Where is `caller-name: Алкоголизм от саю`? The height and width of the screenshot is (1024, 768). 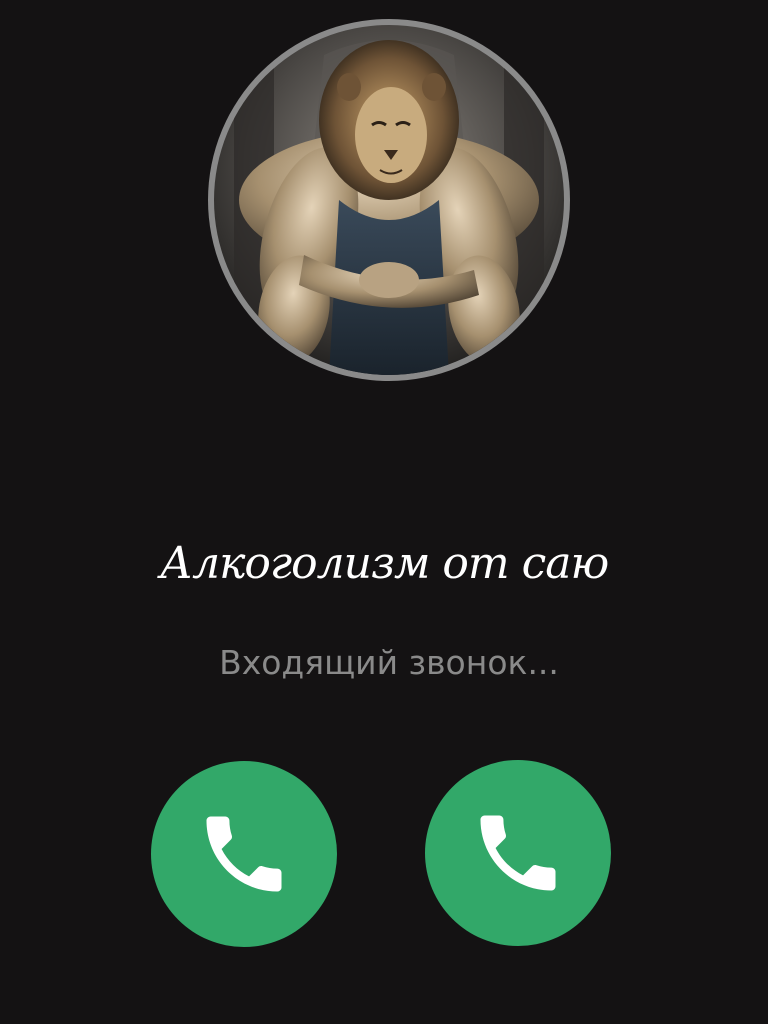
caller-name: Алкоголизм от саю is located at coordinates (384, 563).